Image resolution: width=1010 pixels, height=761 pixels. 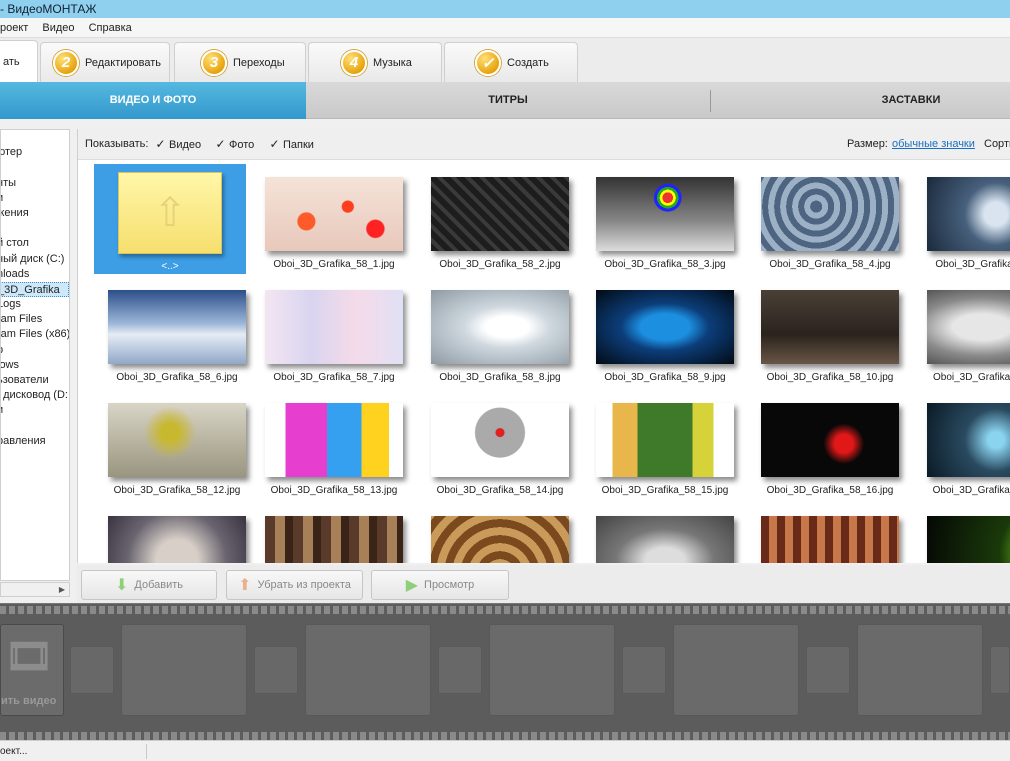 I want to click on tab-intros: ЗАСТАВКИ, so click(x=860, y=100).